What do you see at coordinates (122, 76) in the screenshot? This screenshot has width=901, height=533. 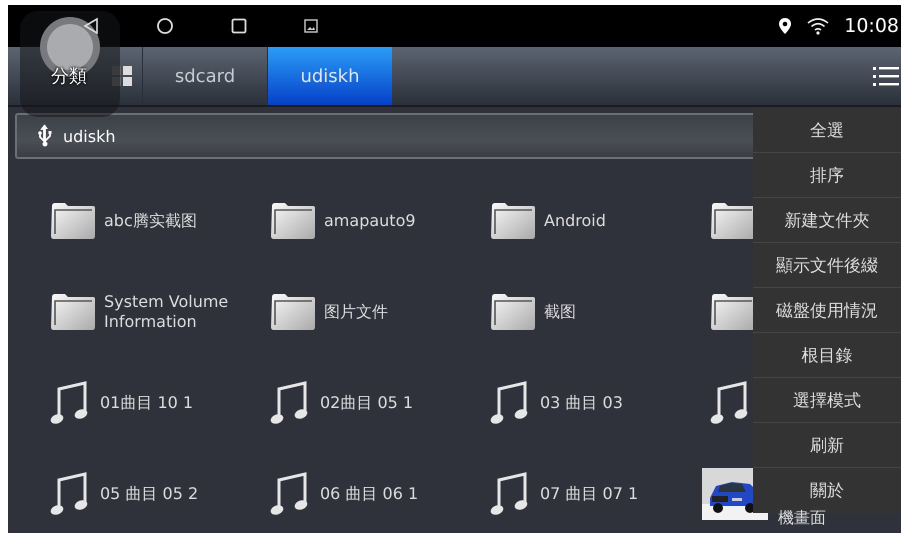 I see `grid-icon` at bounding box center [122, 76].